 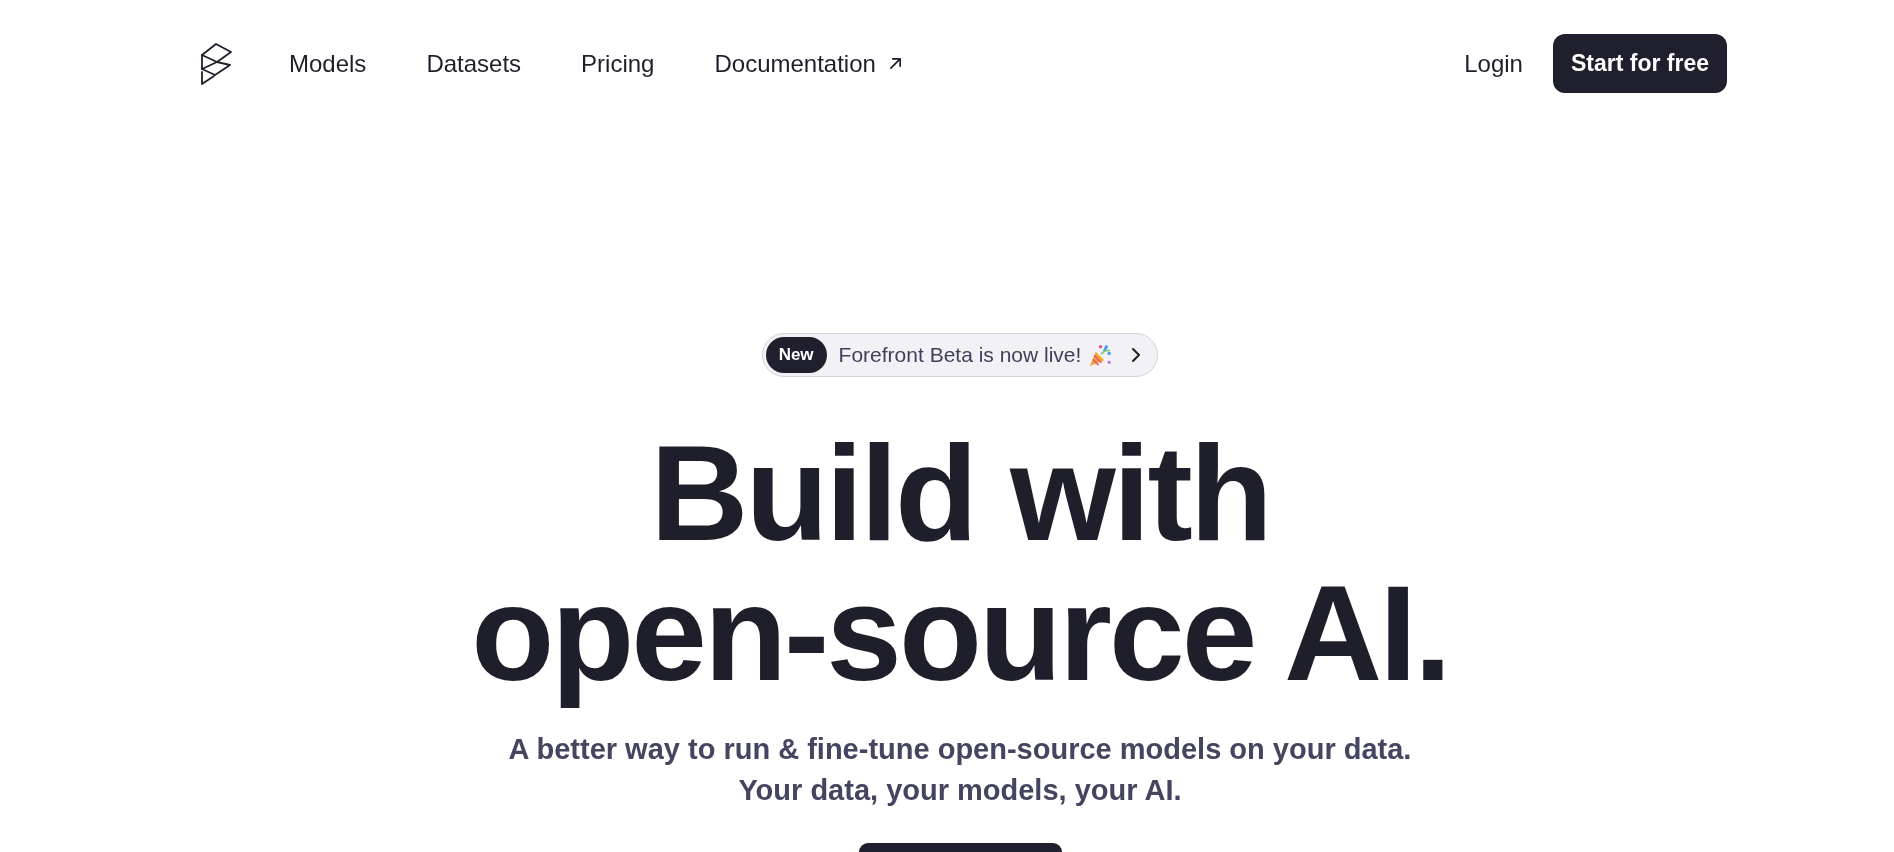 I want to click on chevron-right-icon, so click(x=1136, y=355).